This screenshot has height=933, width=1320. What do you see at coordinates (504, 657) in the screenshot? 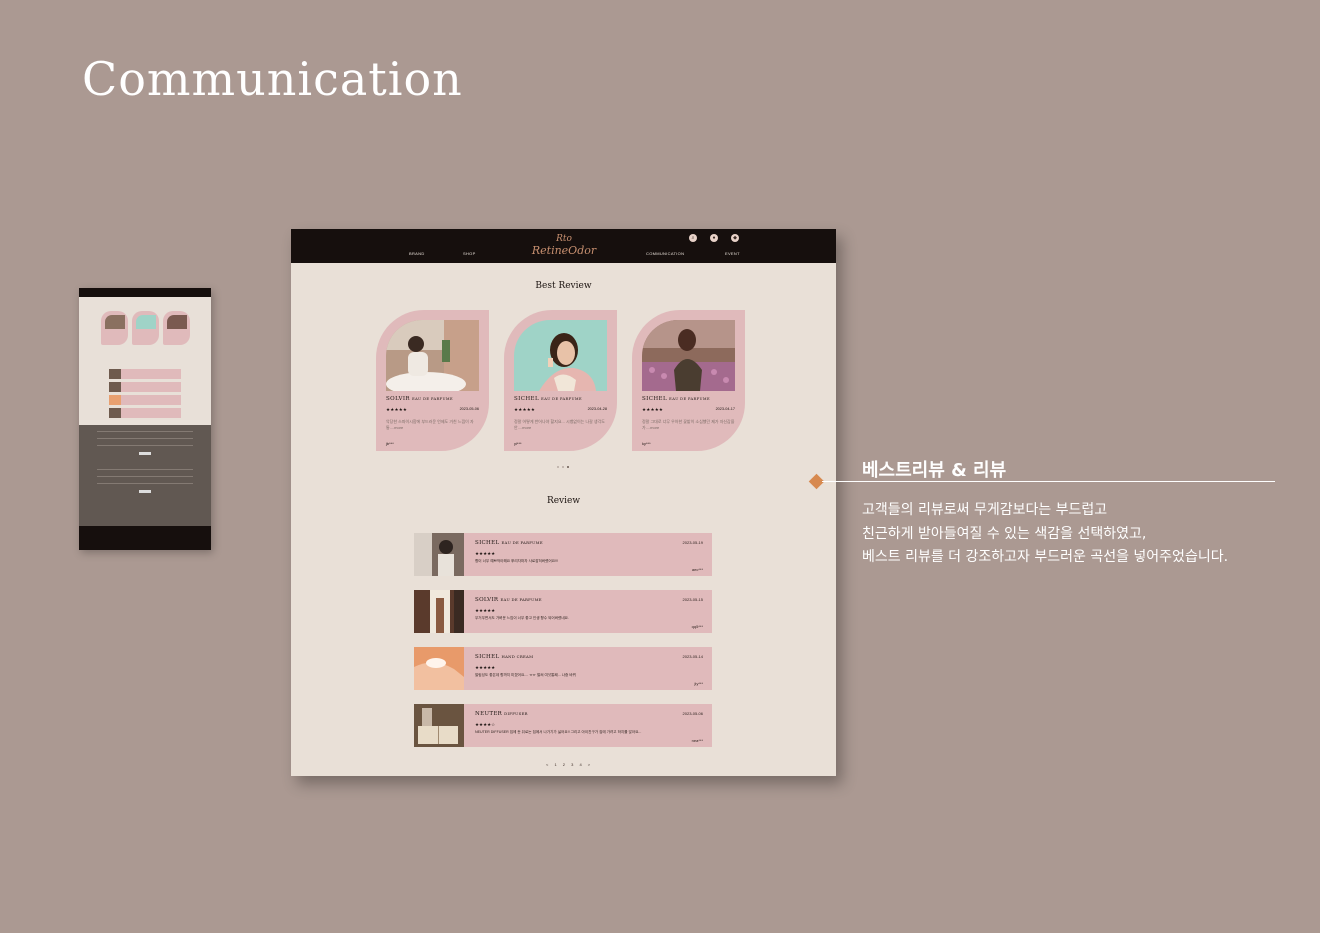
I see `product-name: SICHEL HAND CREAM` at bounding box center [504, 657].